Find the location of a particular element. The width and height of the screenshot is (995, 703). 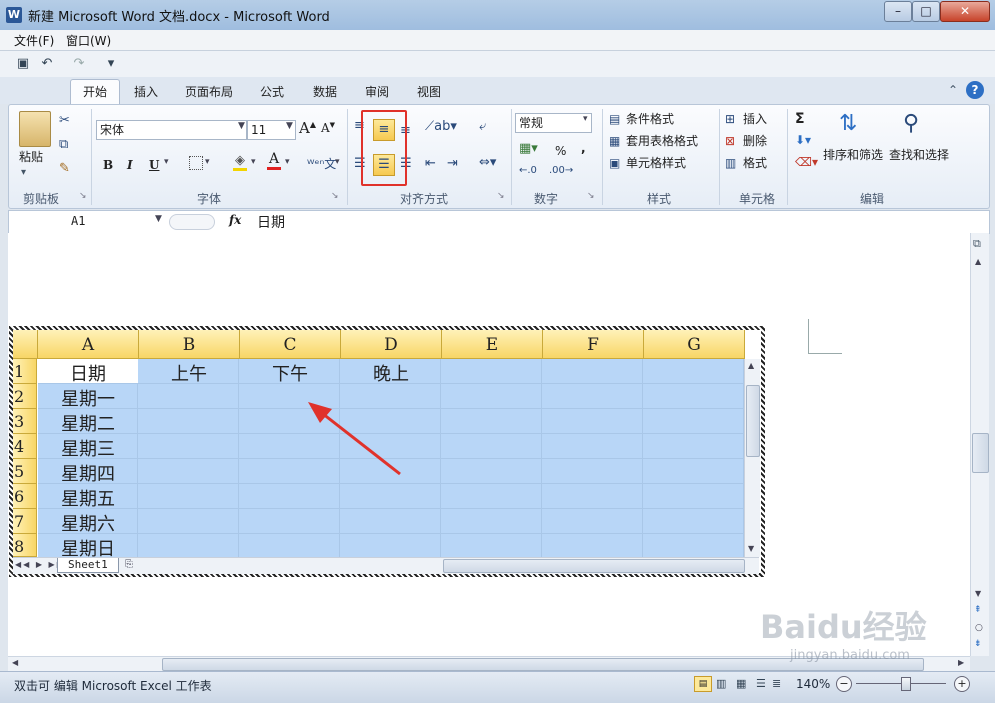

cell-d1: 晚上 is located at coordinates (391, 373).